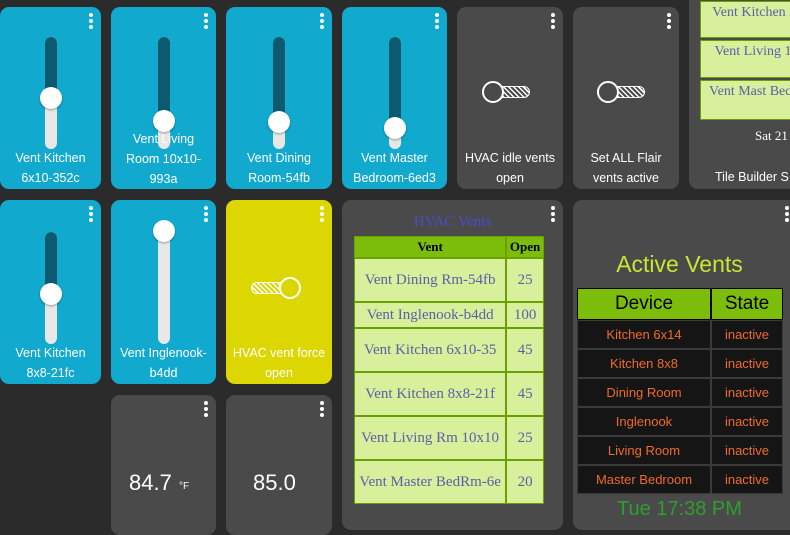 The image size is (790, 535). I want to click on active-vents-title: Active Vents, so click(679, 264).